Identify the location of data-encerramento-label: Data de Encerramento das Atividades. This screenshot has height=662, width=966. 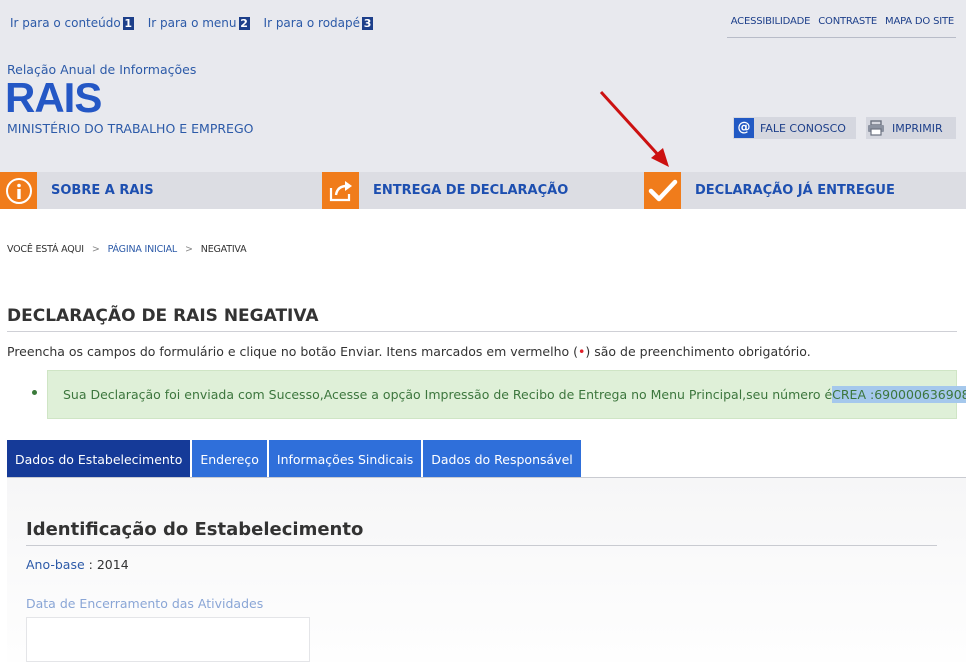
(145, 603).